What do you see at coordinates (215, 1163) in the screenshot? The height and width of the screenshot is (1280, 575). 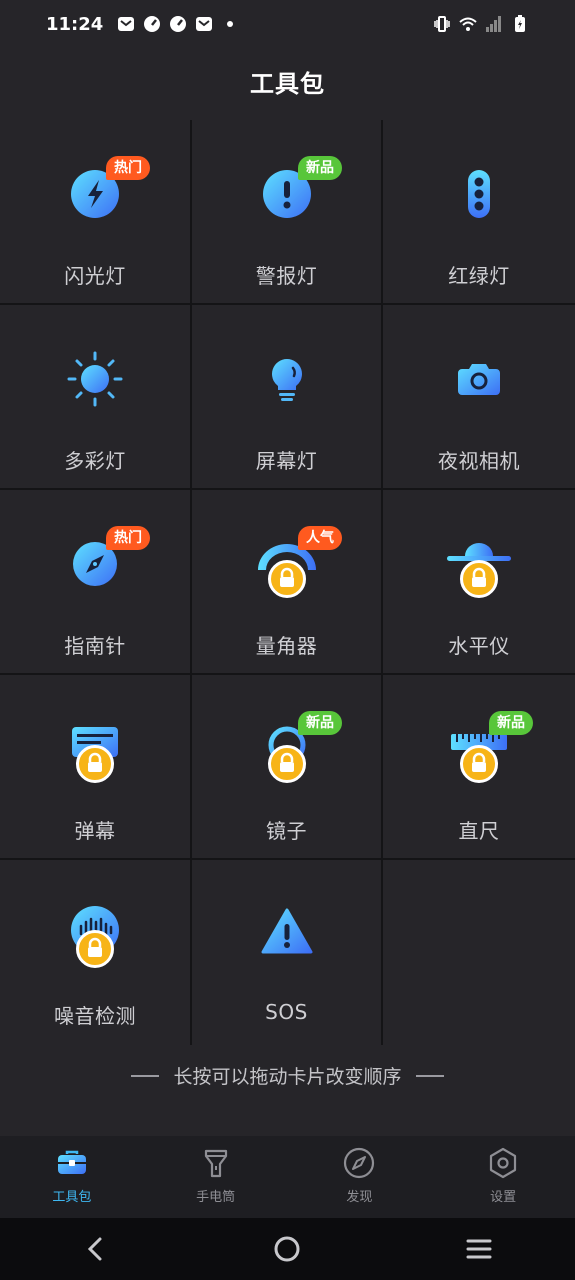 I see `flashlight-icon` at bounding box center [215, 1163].